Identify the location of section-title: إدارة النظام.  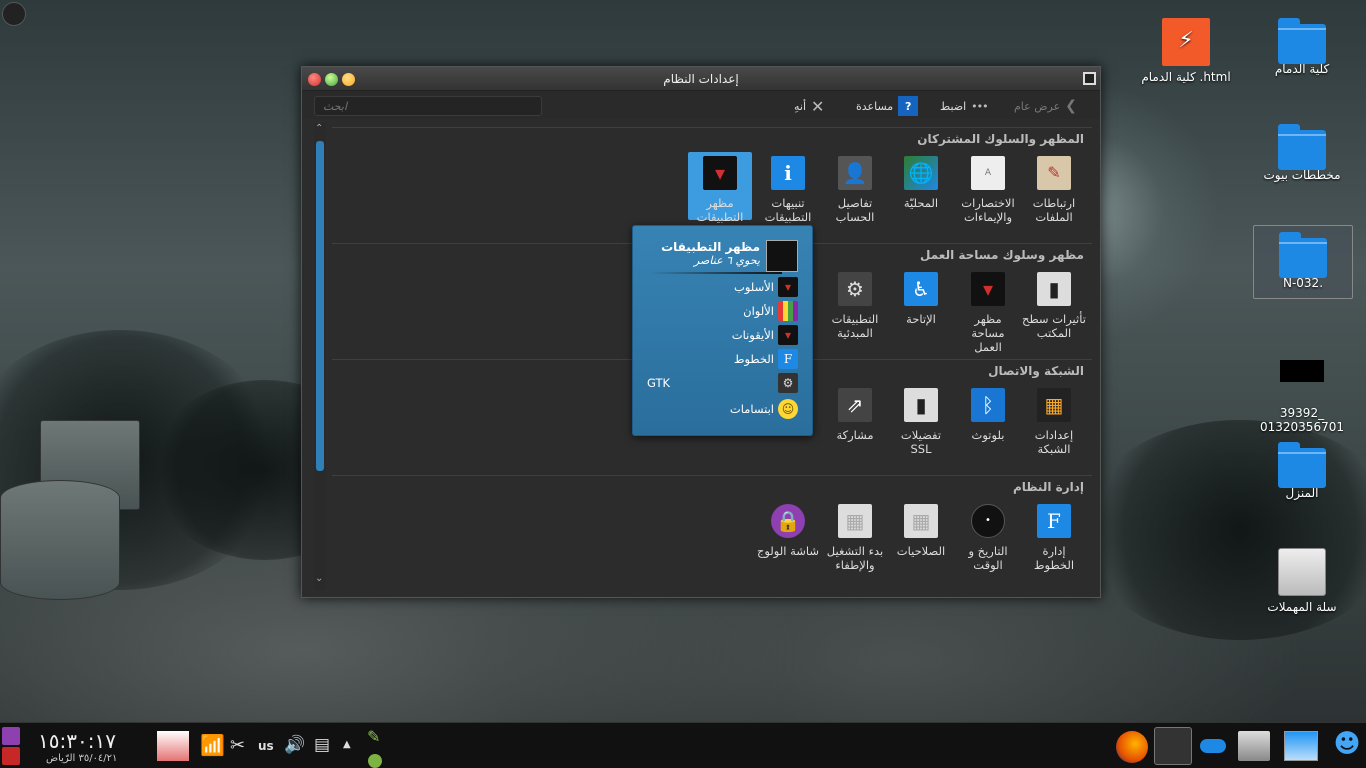
(1048, 487).